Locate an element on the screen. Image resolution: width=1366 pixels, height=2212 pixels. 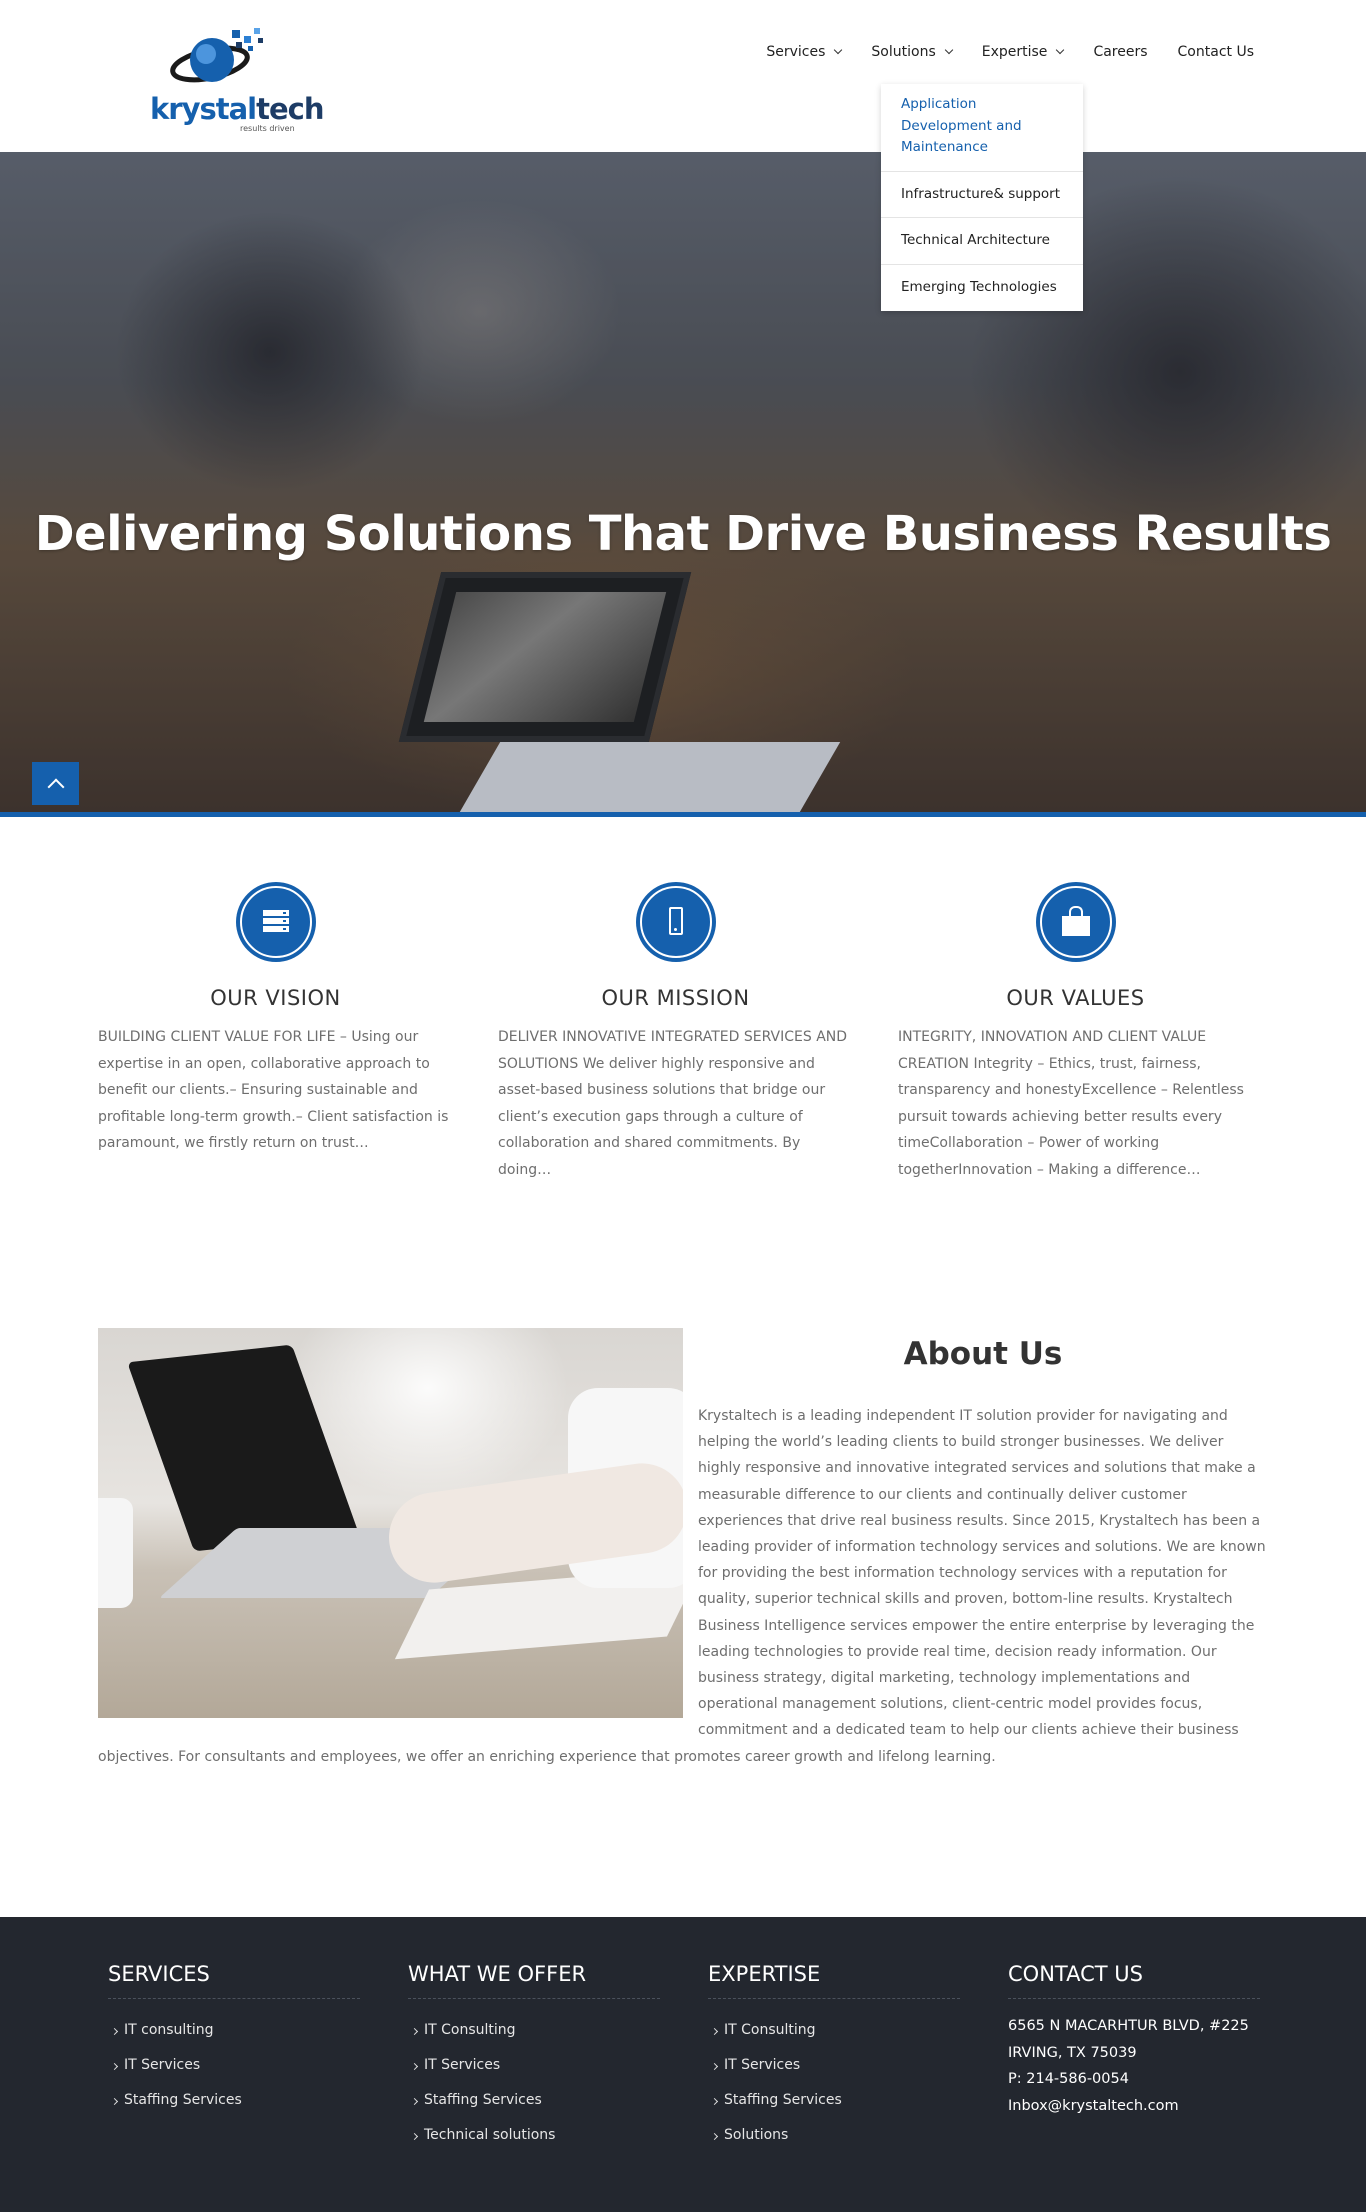
dropdown-item-technical-architecture: Technical Architecture is located at coordinates (982, 241).